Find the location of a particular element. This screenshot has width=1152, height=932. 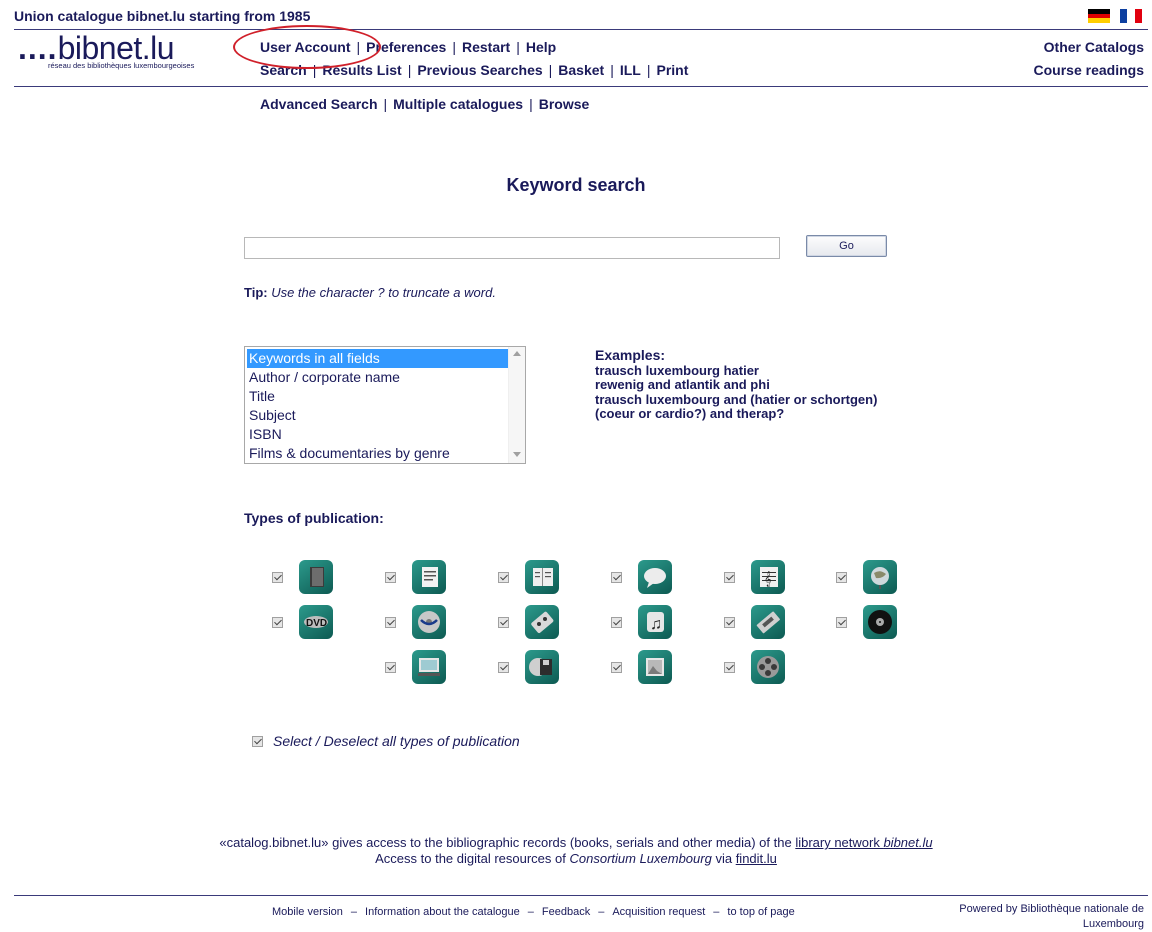

listbox-option: Keywords in all fields is located at coordinates (378, 358).